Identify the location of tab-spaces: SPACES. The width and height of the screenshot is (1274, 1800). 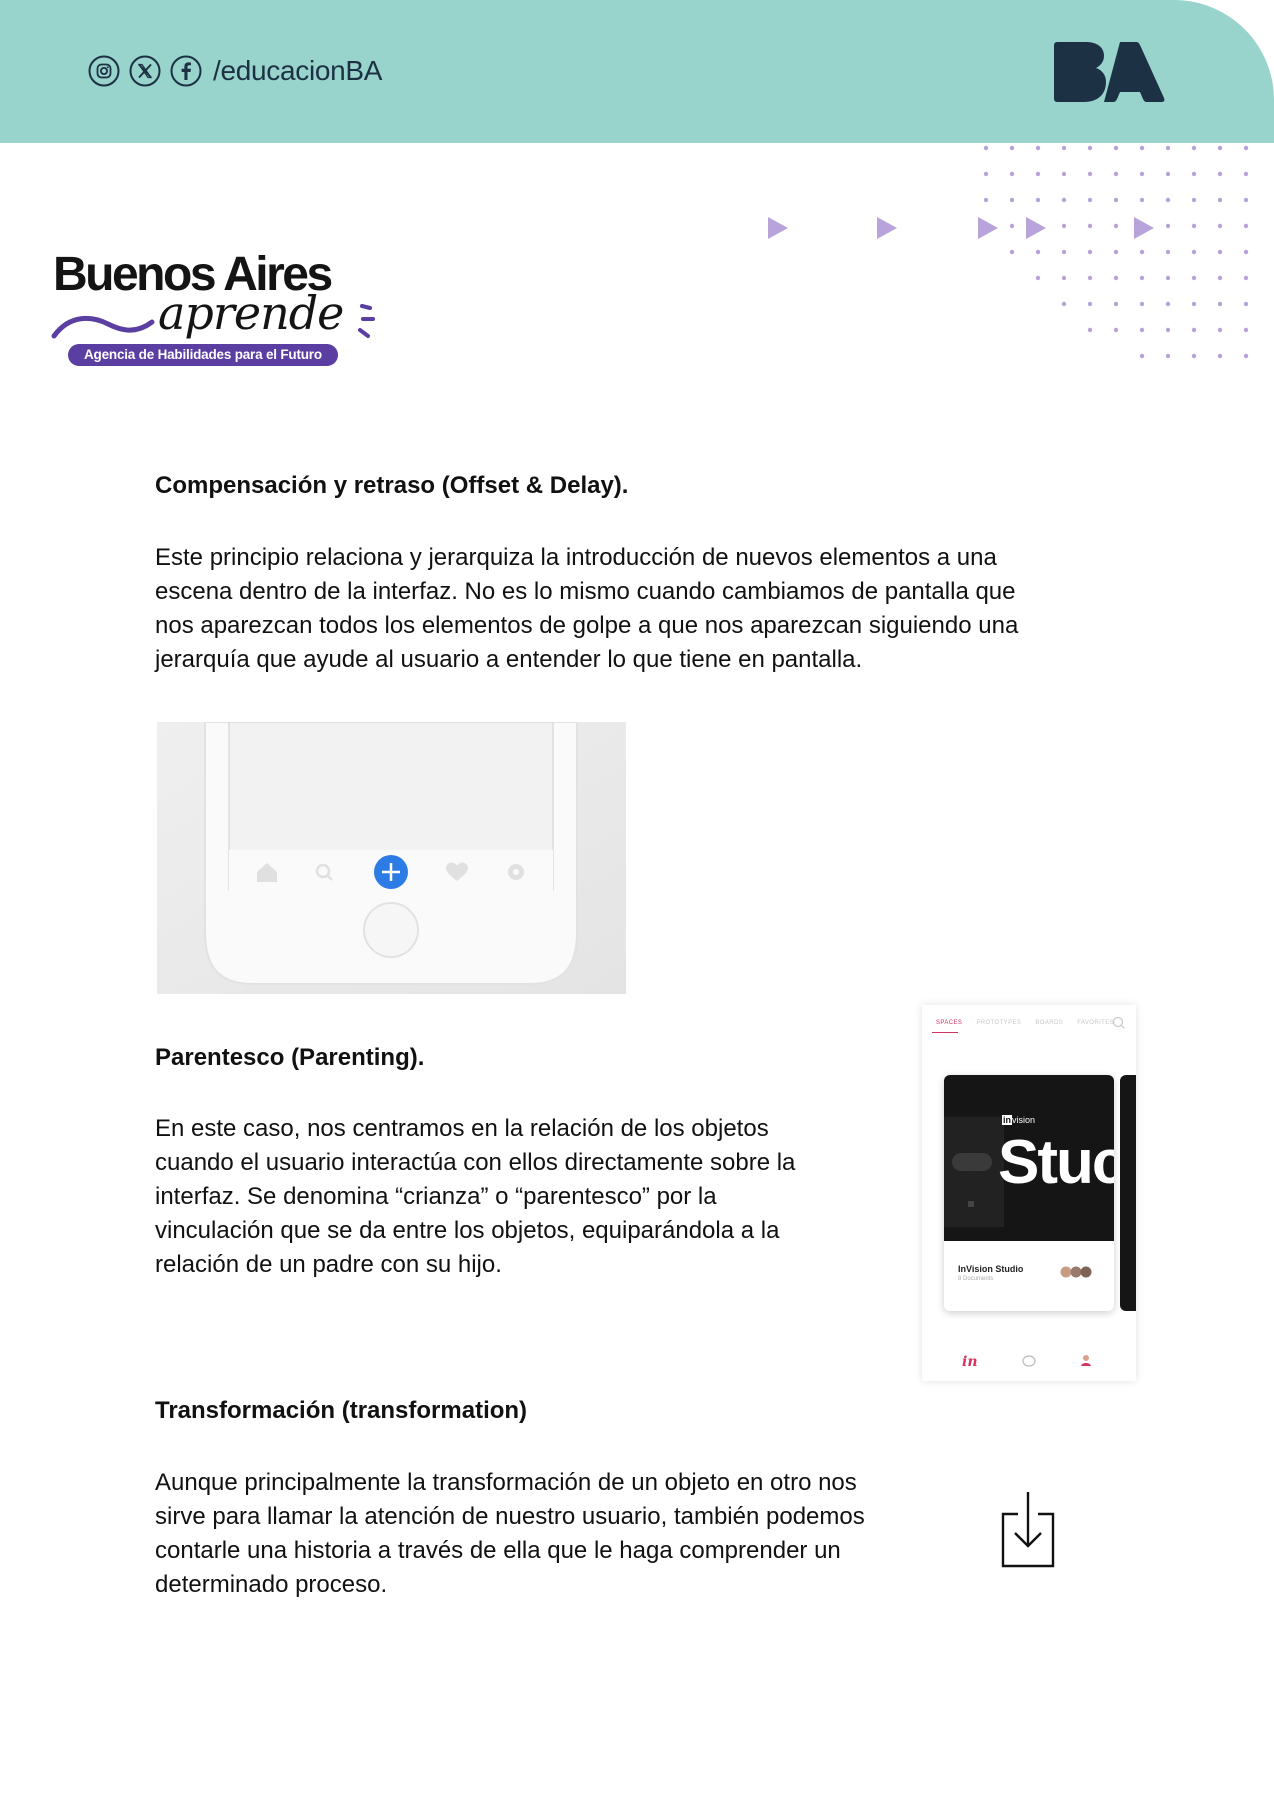
(949, 1023).